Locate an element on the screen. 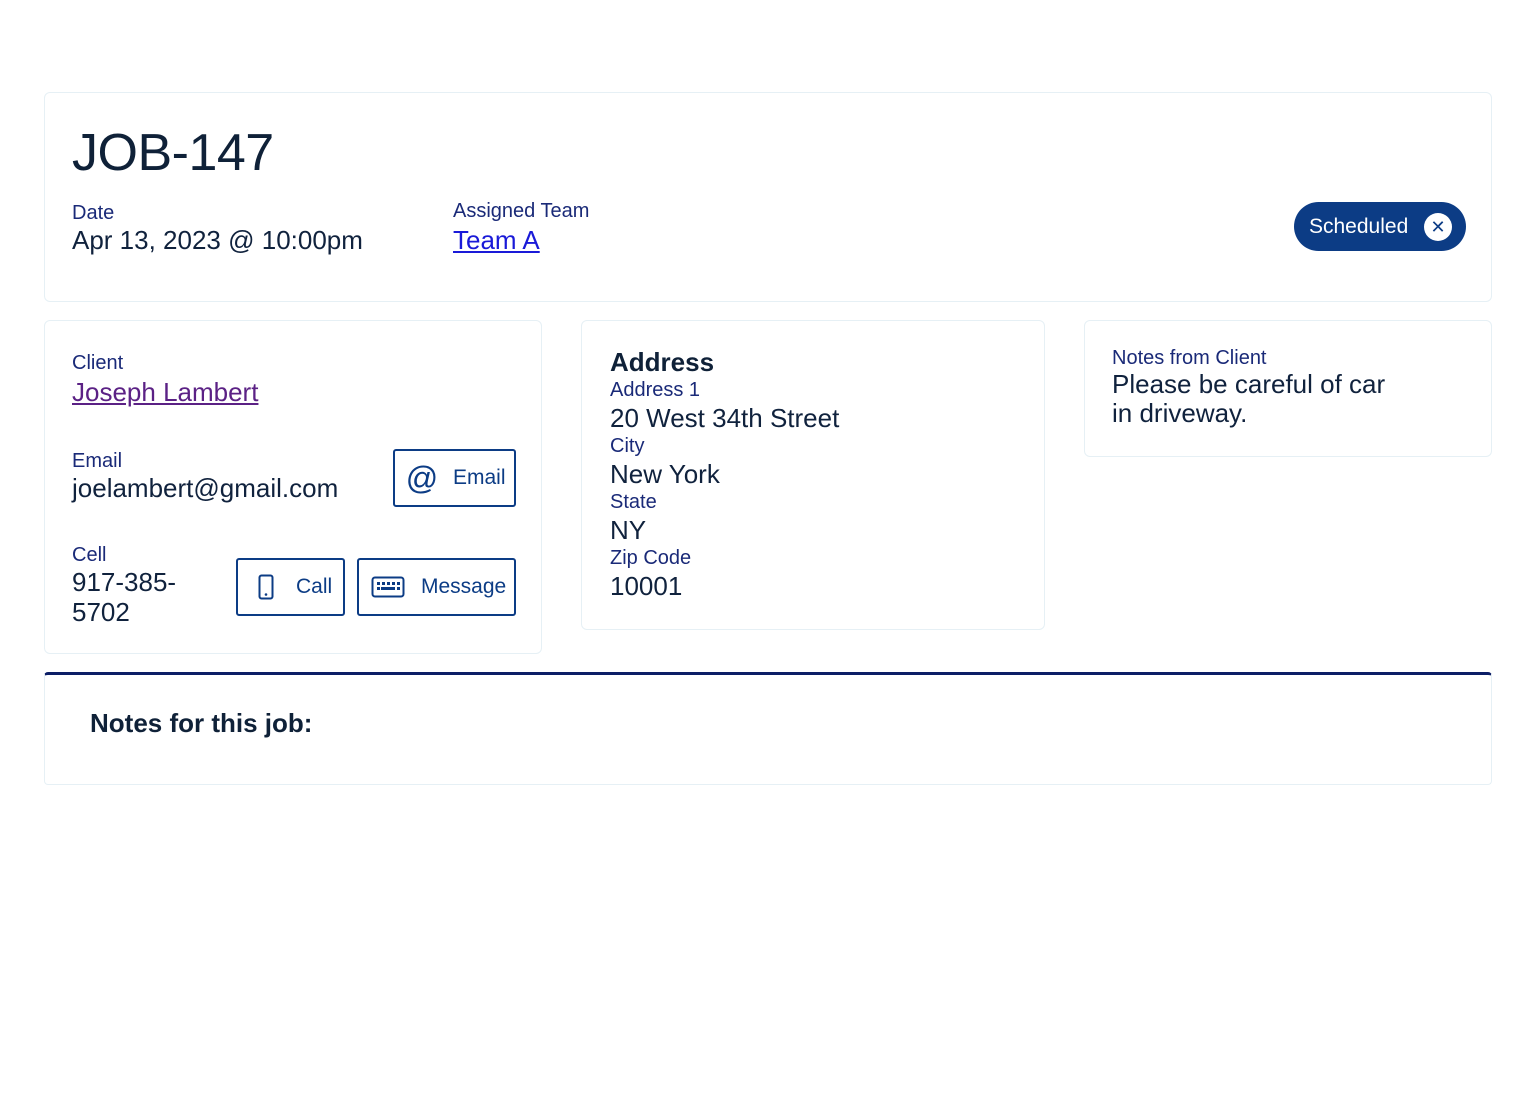  zip-value: 10001 is located at coordinates (646, 586).